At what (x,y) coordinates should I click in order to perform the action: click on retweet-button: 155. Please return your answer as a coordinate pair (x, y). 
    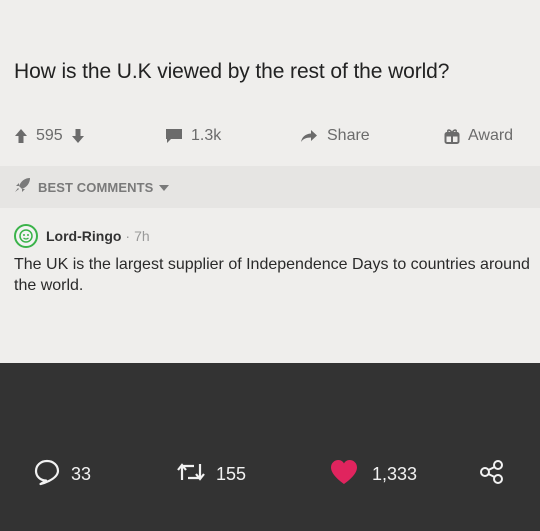
    Looking at the image, I should click on (211, 474).